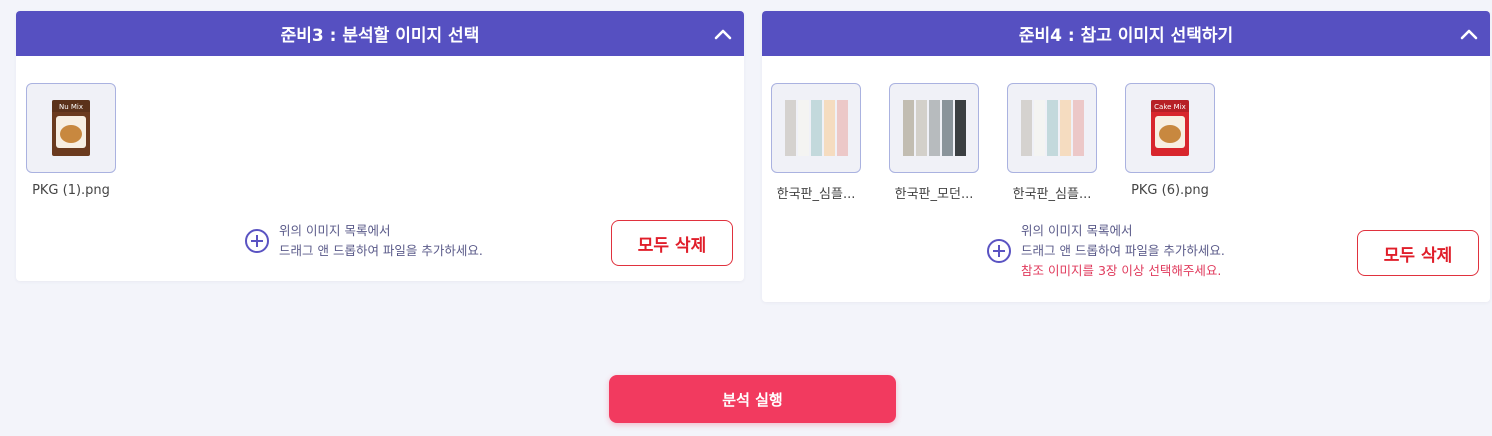  I want to click on product-package-image: Nu Mix, so click(71, 128).